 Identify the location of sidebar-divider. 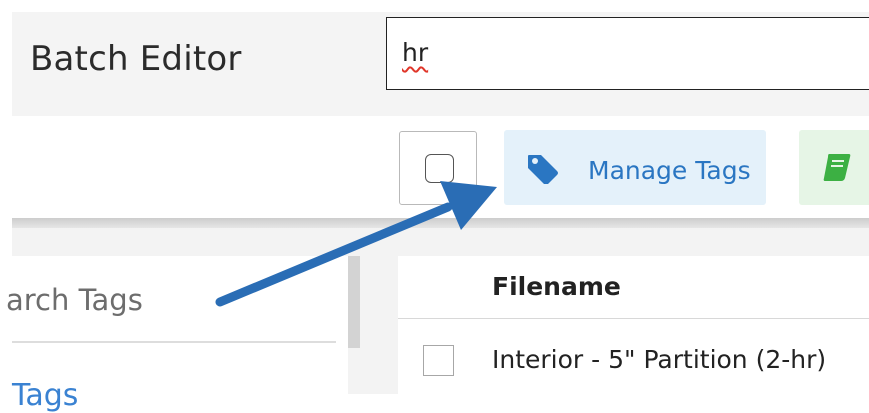
(174, 342).